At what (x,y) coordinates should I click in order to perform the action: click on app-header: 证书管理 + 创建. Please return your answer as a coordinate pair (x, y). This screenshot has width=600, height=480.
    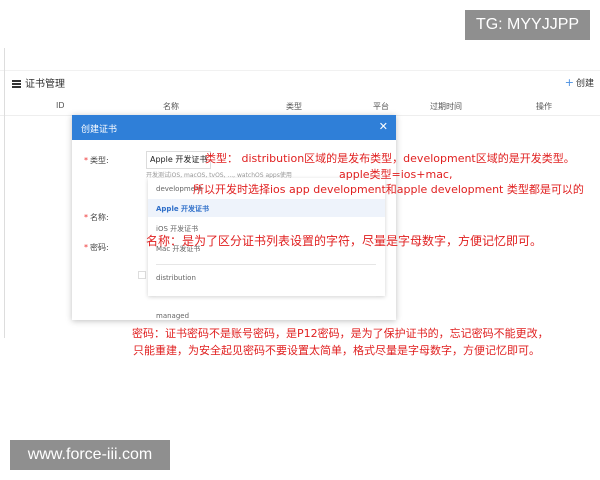
    Looking at the image, I should click on (300, 82).